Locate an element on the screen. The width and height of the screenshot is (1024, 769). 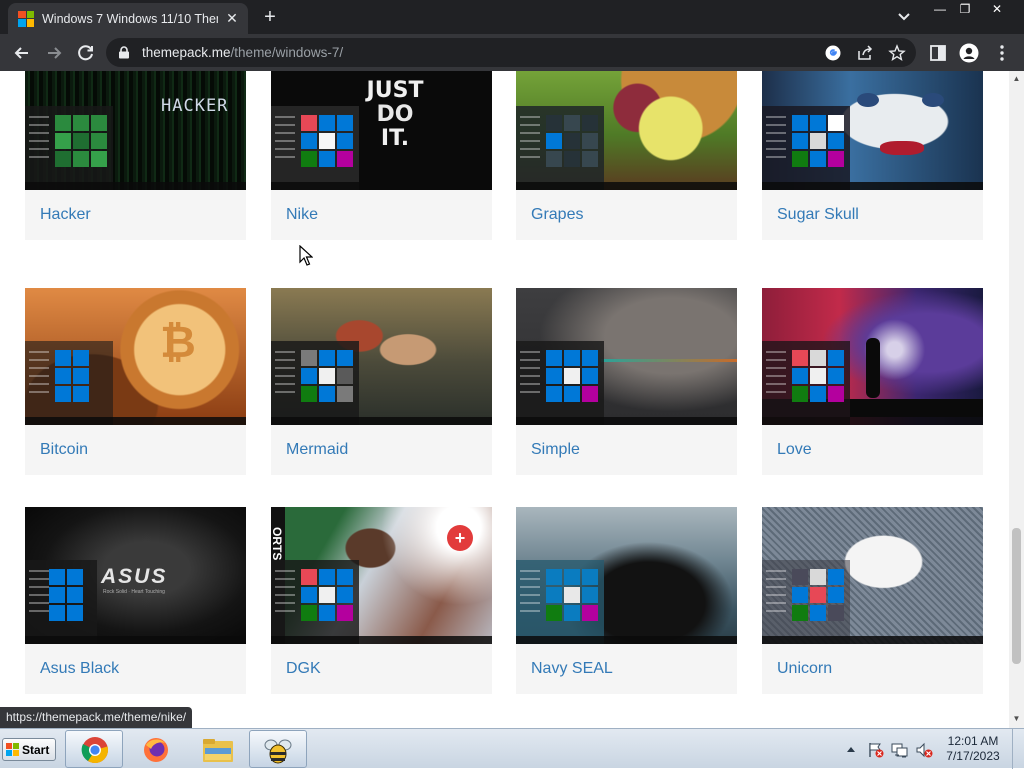
show-desktop-button is located at coordinates (1018, 749).